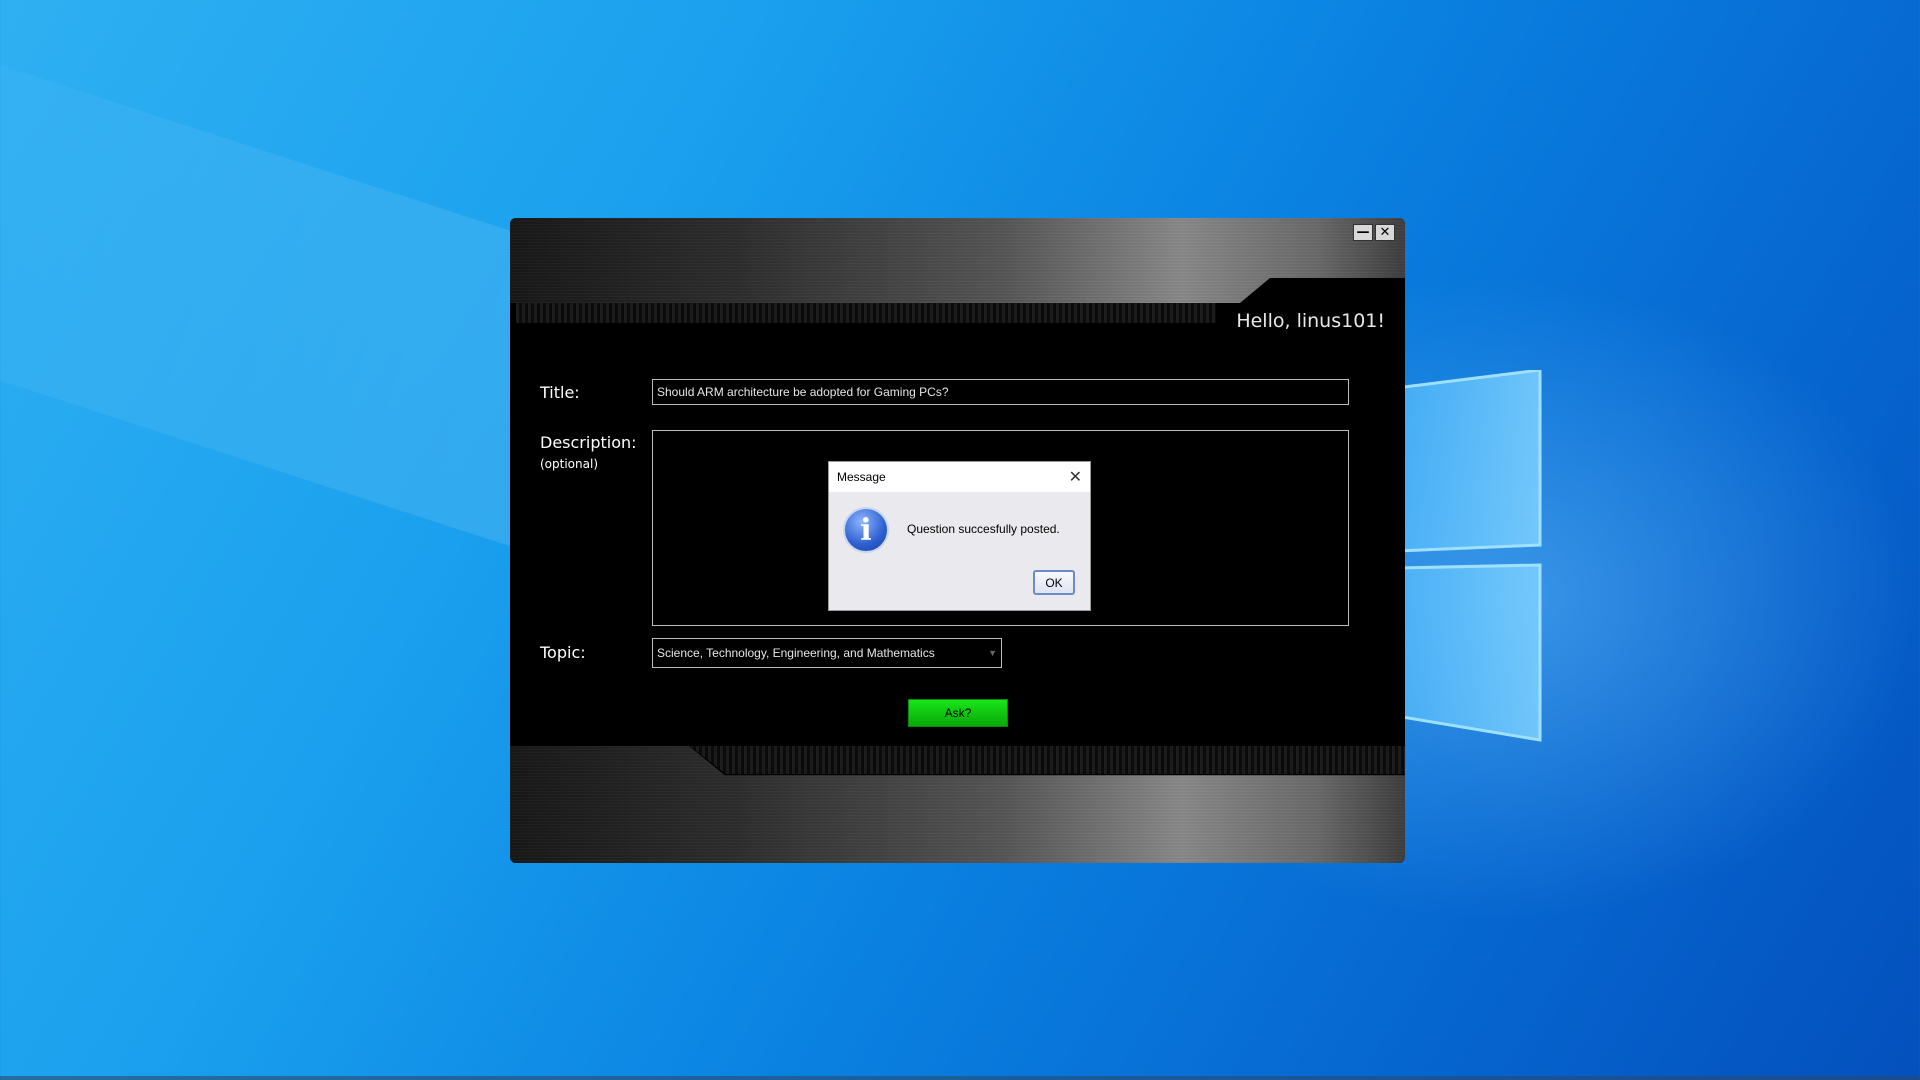 Image resolution: width=1920 pixels, height=1080 pixels. What do you see at coordinates (957, 275) in the screenshot?
I see `window-header: — ✕ Hello, linus101!` at bounding box center [957, 275].